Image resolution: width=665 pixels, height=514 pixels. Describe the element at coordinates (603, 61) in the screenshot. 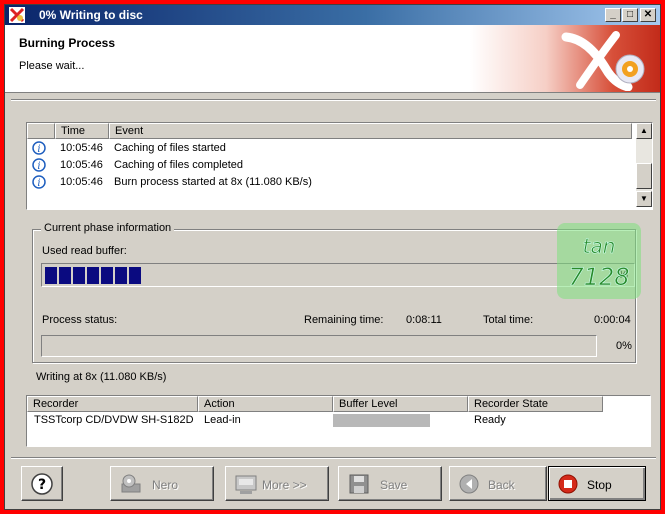

I see `nero-logo-icon` at that location.